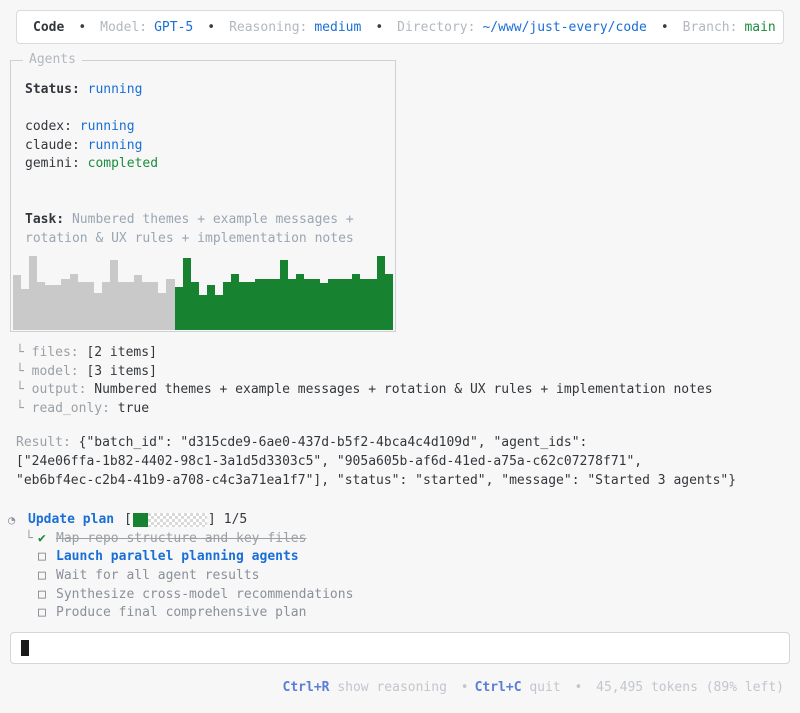 The width and height of the screenshot is (800, 713). Describe the element at coordinates (181, 613) in the screenshot. I see `plan-item-label: Produce final comprehensive plan` at that location.